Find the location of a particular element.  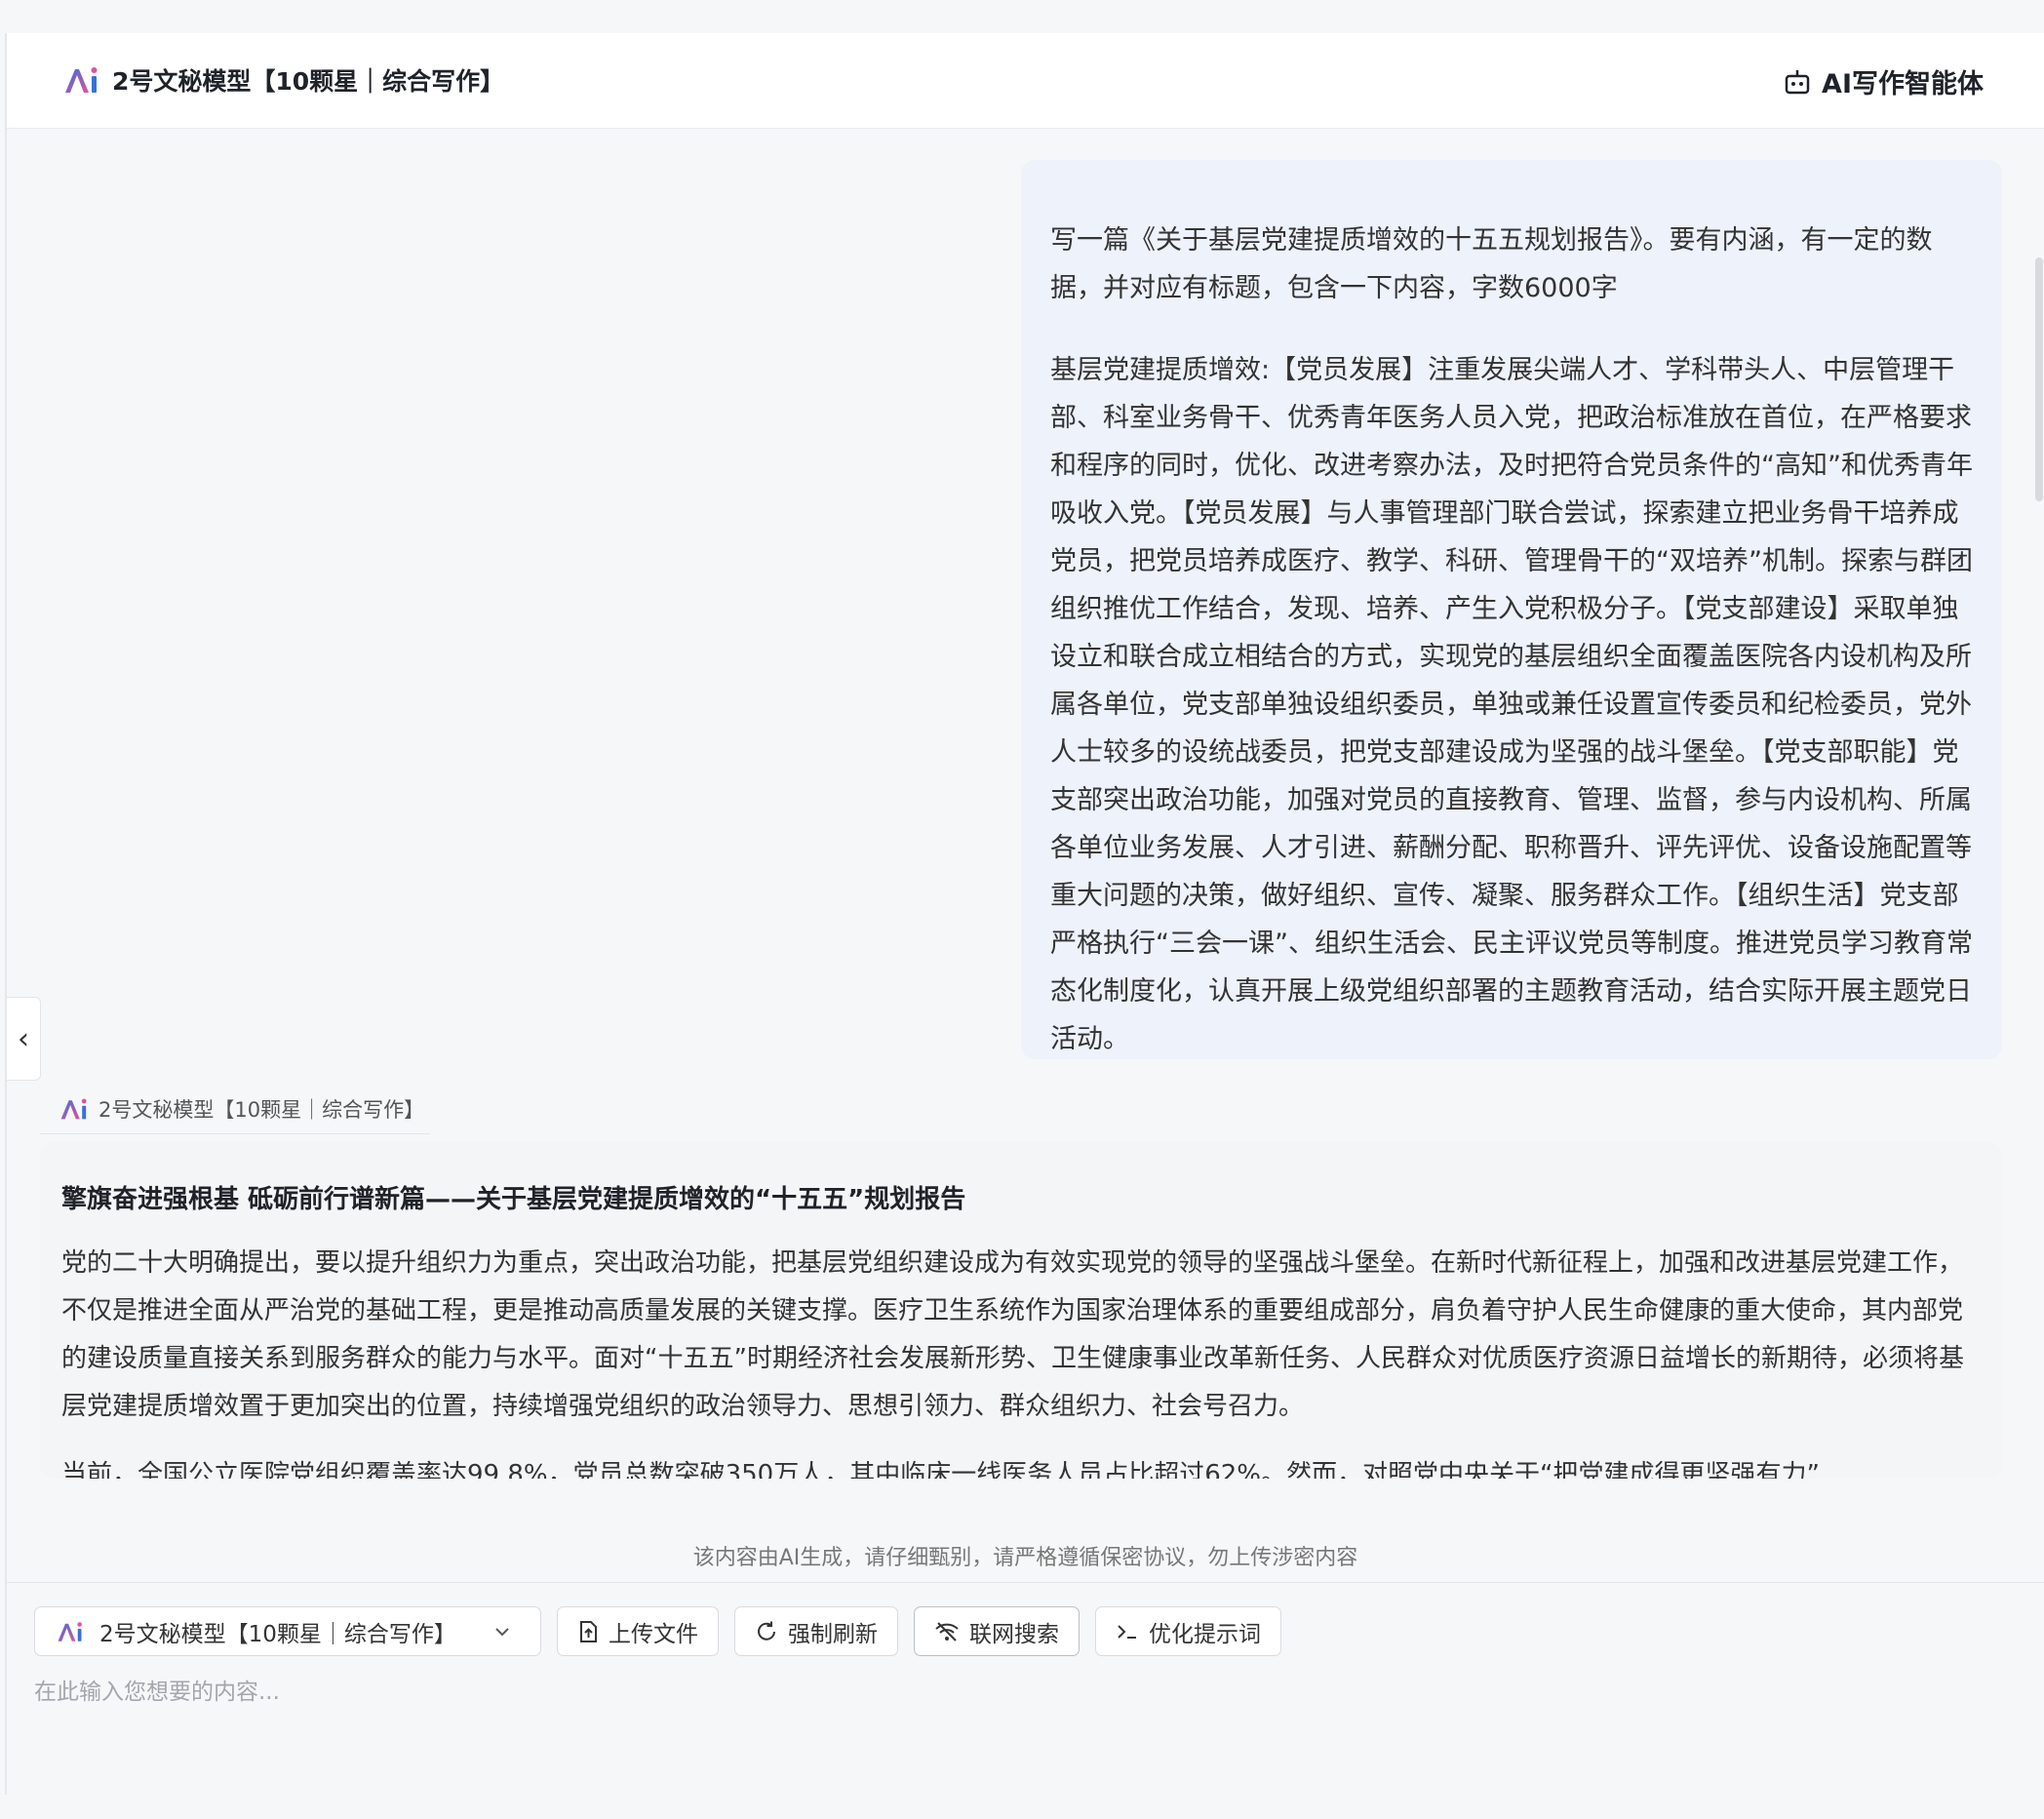

force-refresh-button: 强制刷新 is located at coordinates (816, 1631).